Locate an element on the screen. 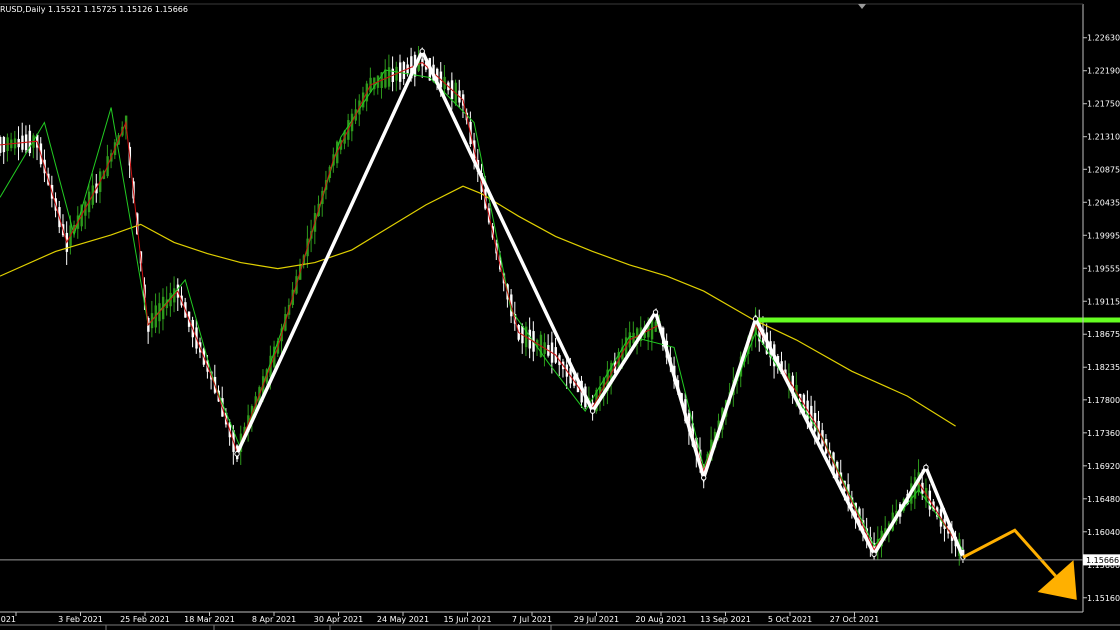 This screenshot has width=1120, height=630. price-tick-label: 1.19995 is located at coordinates (1103, 235).